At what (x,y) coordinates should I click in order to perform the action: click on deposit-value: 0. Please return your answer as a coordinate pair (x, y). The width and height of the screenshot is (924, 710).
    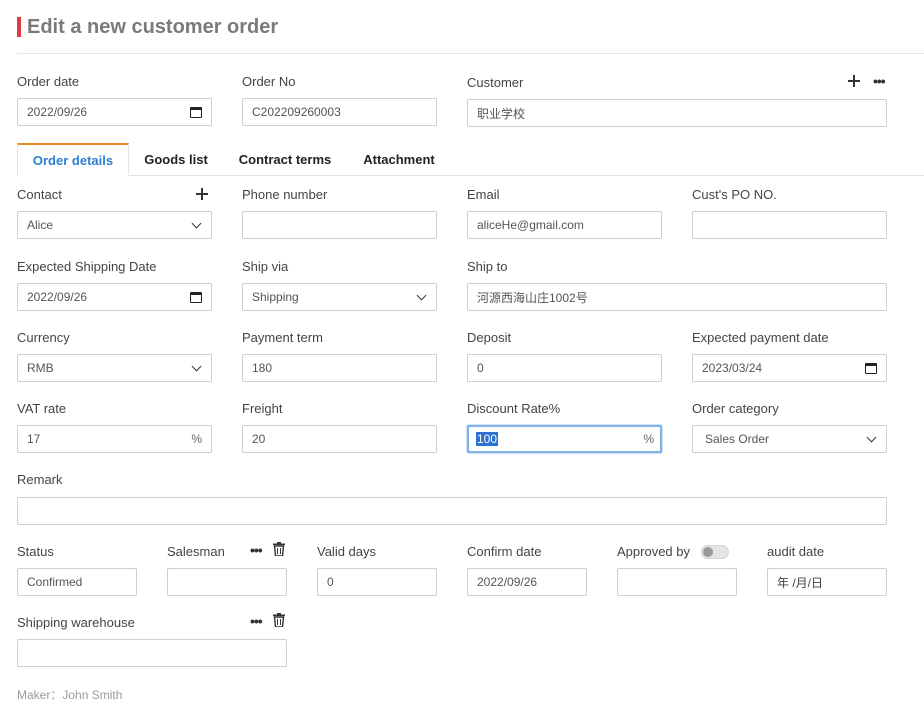
    Looking at the image, I should click on (480, 368).